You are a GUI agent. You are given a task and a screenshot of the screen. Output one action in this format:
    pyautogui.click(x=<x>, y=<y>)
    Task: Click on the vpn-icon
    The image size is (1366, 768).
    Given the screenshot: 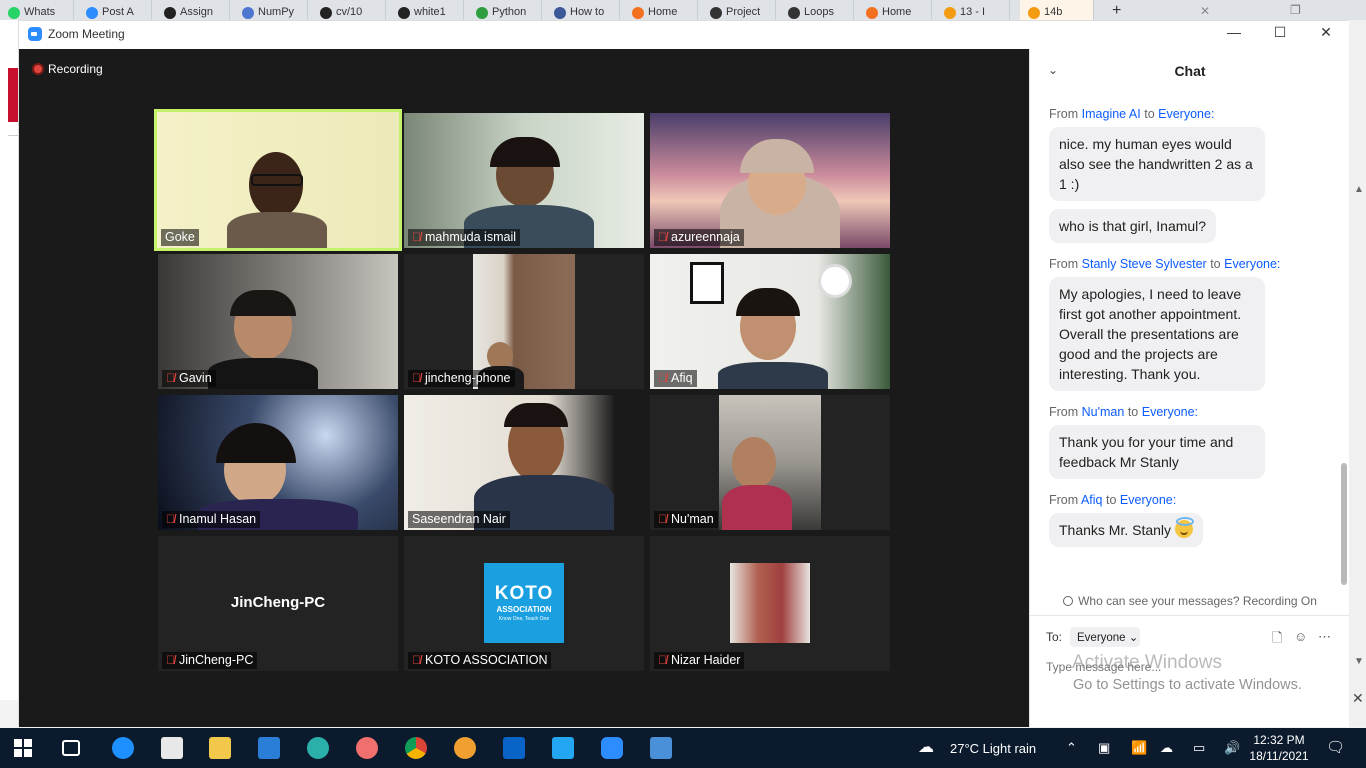 What is the action you would take?
    pyautogui.click(x=465, y=748)
    